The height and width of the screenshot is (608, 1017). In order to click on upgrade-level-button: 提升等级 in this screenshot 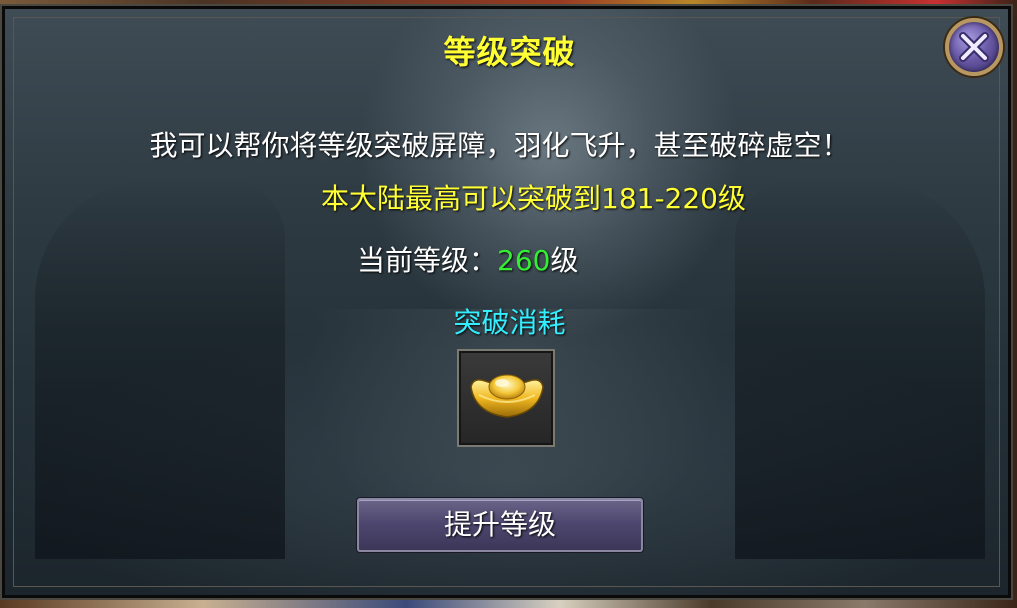, I will do `click(500, 525)`.